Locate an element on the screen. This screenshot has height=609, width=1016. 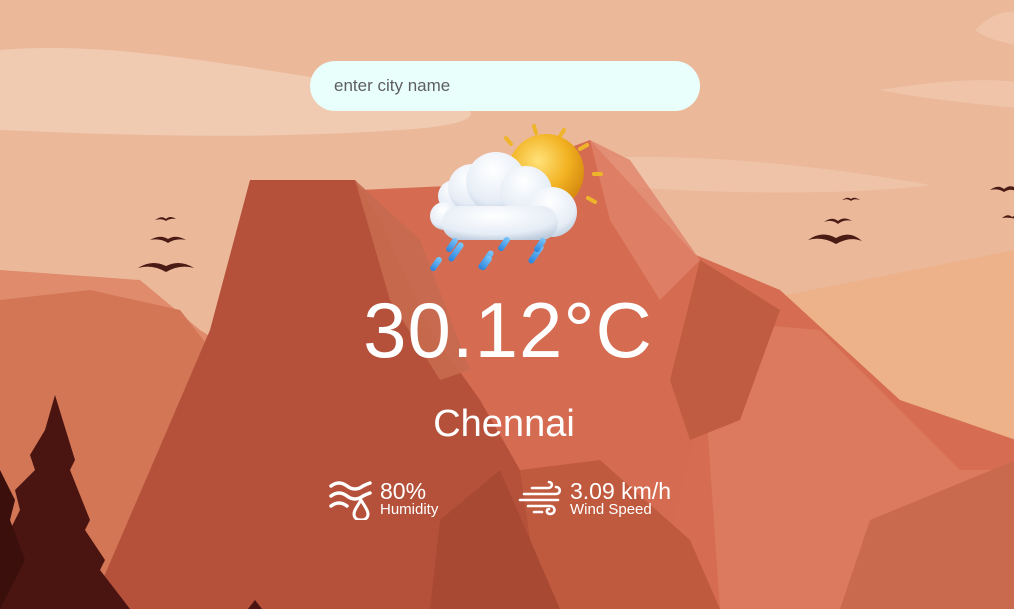
city-search-input is located at coordinates (505, 86).